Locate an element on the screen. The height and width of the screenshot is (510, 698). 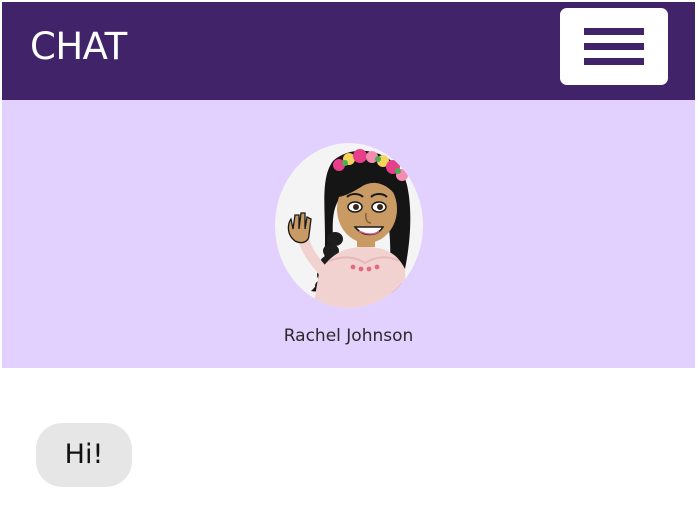
hamburger-menu-icon is located at coordinates (614, 46).